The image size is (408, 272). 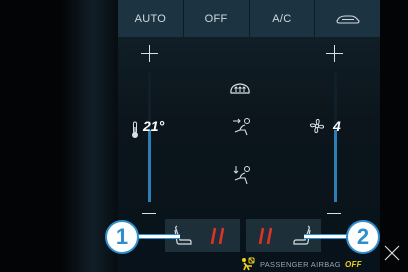 I want to click on car-recirculation-icon, so click(x=348, y=19).